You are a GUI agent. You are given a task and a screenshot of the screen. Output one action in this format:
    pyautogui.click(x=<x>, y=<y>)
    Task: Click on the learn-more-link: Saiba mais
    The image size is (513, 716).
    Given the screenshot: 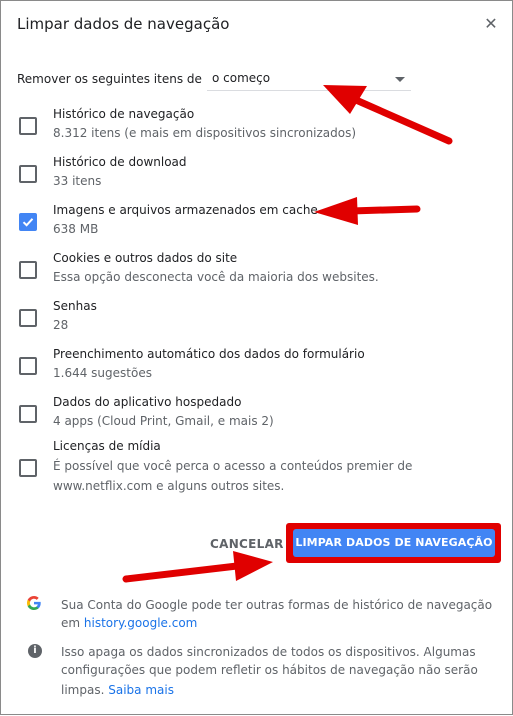 What is the action you would take?
    pyautogui.click(x=141, y=690)
    